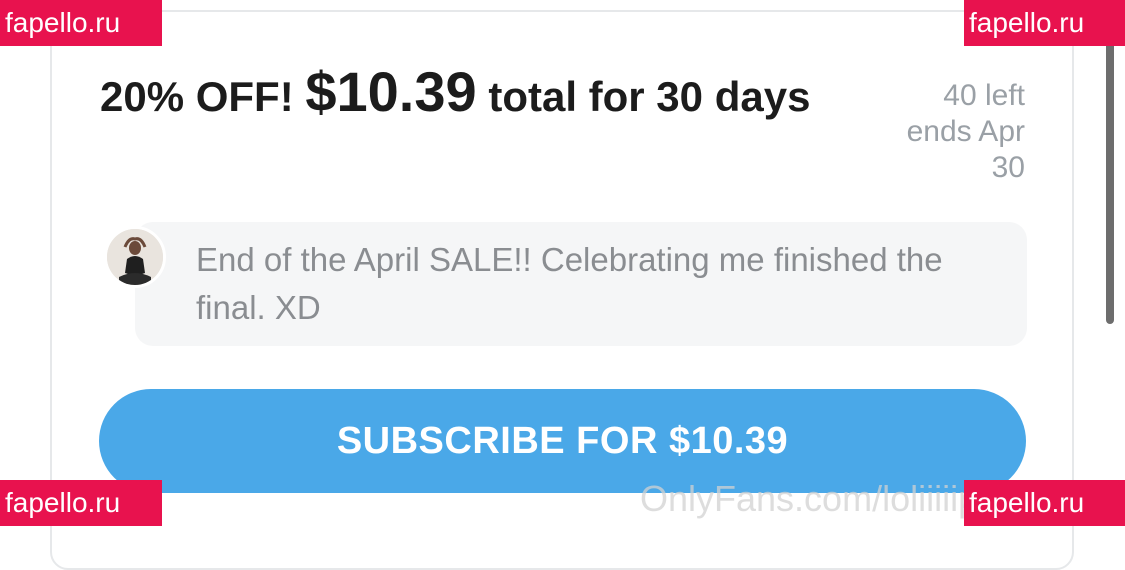 The width and height of the screenshot is (1125, 570). I want to click on site-watermark-bottom-right: fapello.ru, so click(1044, 503).